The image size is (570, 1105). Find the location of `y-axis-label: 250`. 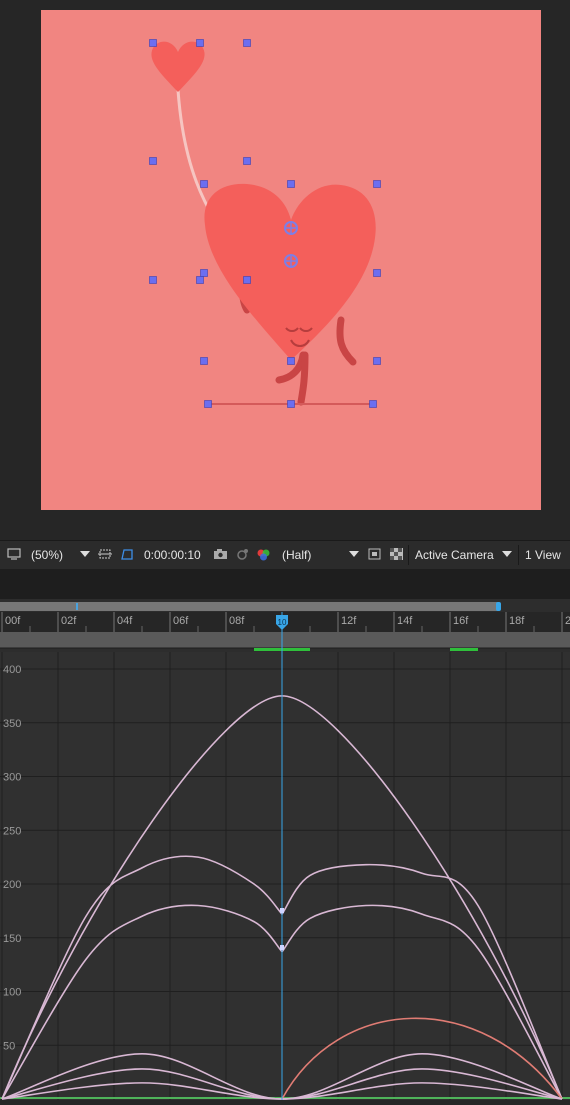

y-axis-label: 250 is located at coordinates (12, 831).